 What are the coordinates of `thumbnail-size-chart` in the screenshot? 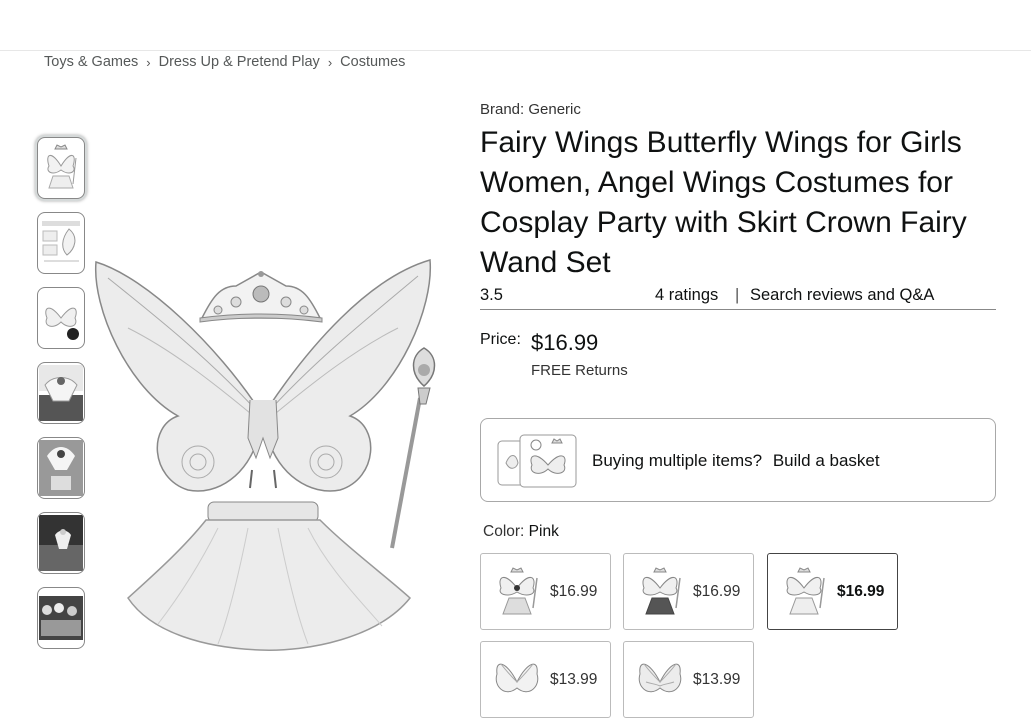 It's located at (61, 243).